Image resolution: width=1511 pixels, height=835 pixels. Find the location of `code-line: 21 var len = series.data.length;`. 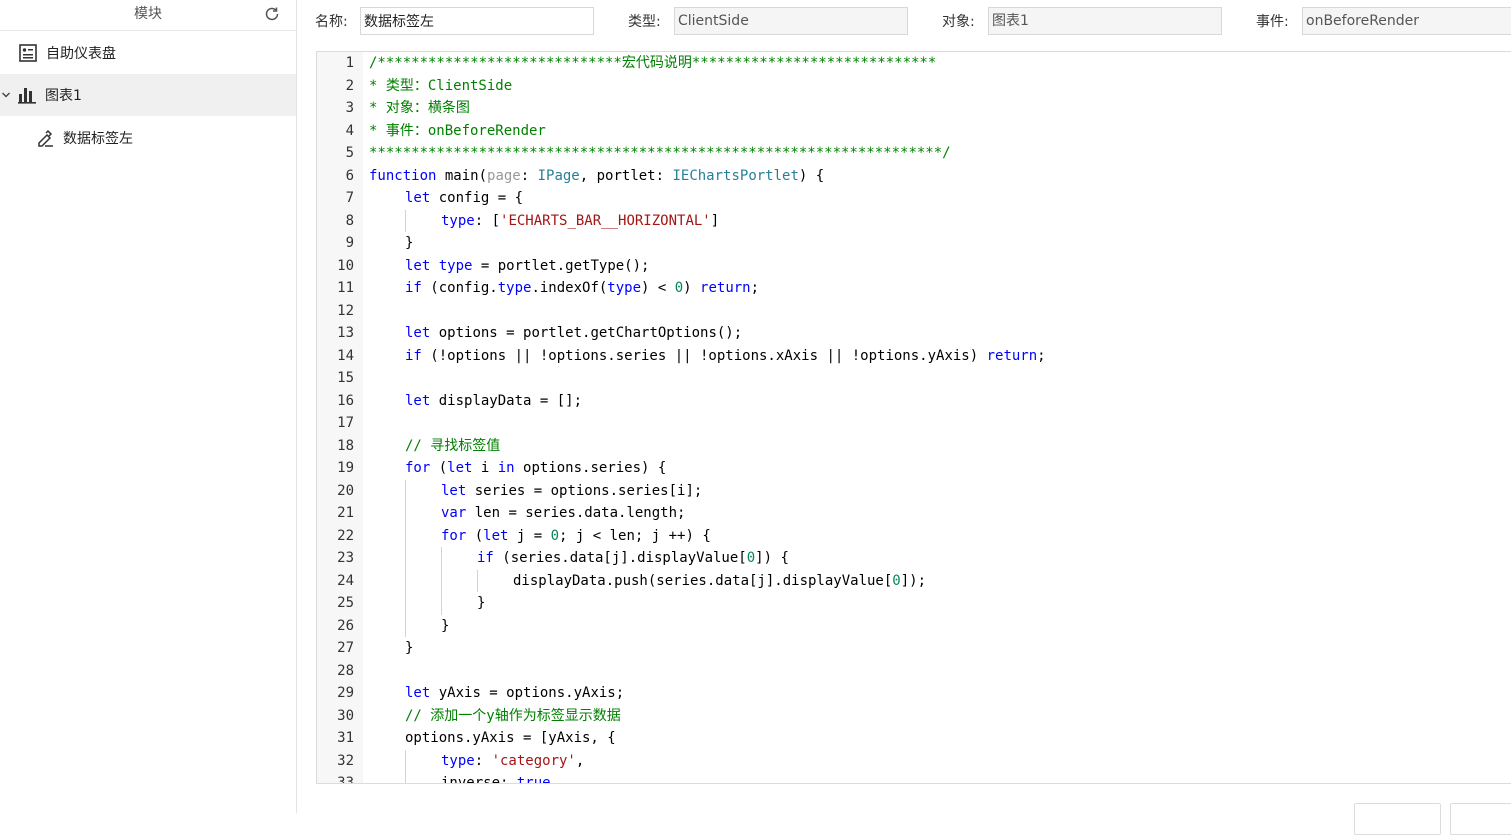

code-line: 21 var len = series.data.length; is located at coordinates (914, 513).